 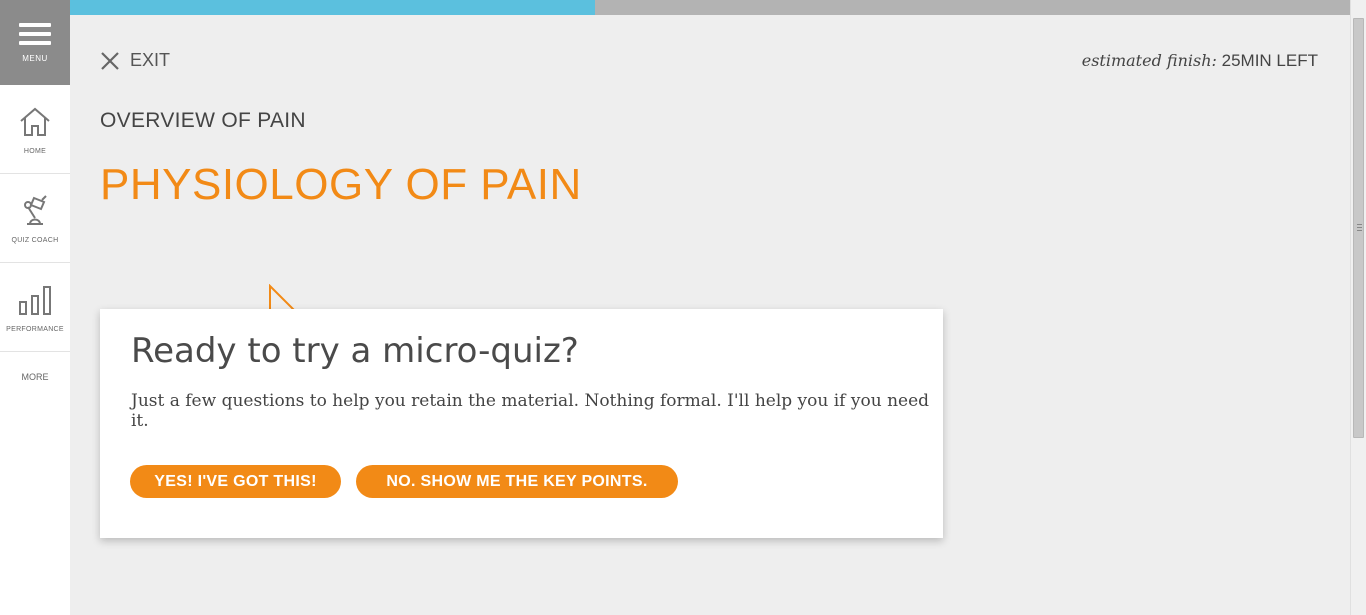 What do you see at coordinates (341, 184) in the screenshot?
I see `page-title: PHYSIOLOGY OF PAIN` at bounding box center [341, 184].